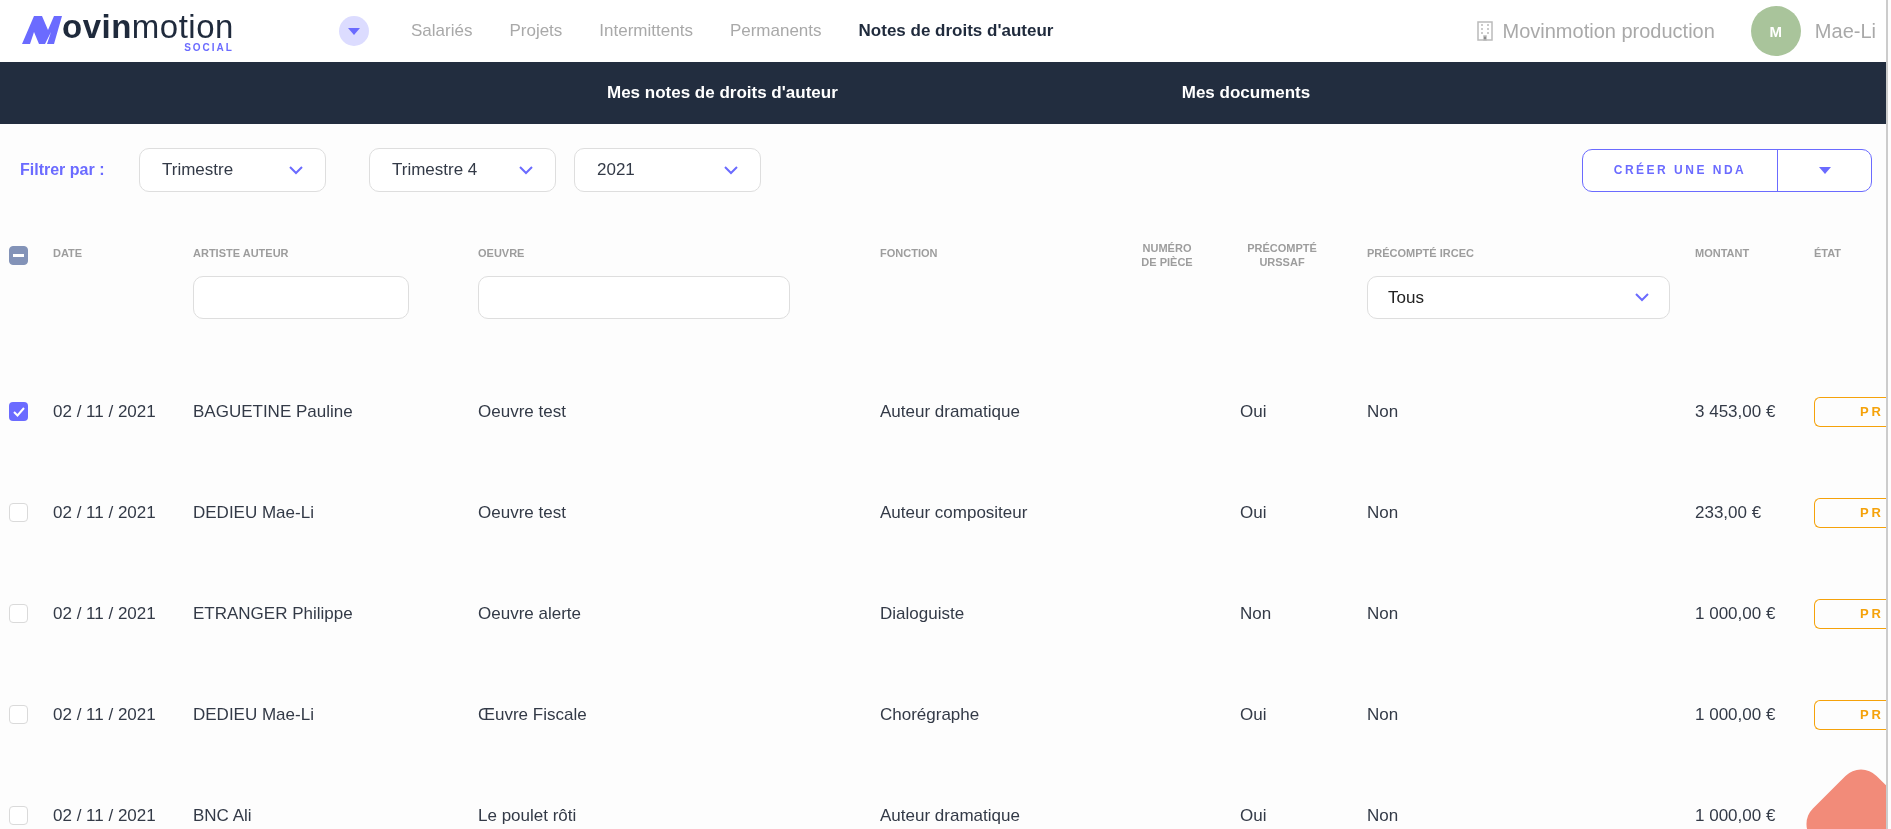 This screenshot has height=829, width=1891. What do you see at coordinates (241, 253) in the screenshot?
I see `column-header: ARTISTE AUTEUR` at bounding box center [241, 253].